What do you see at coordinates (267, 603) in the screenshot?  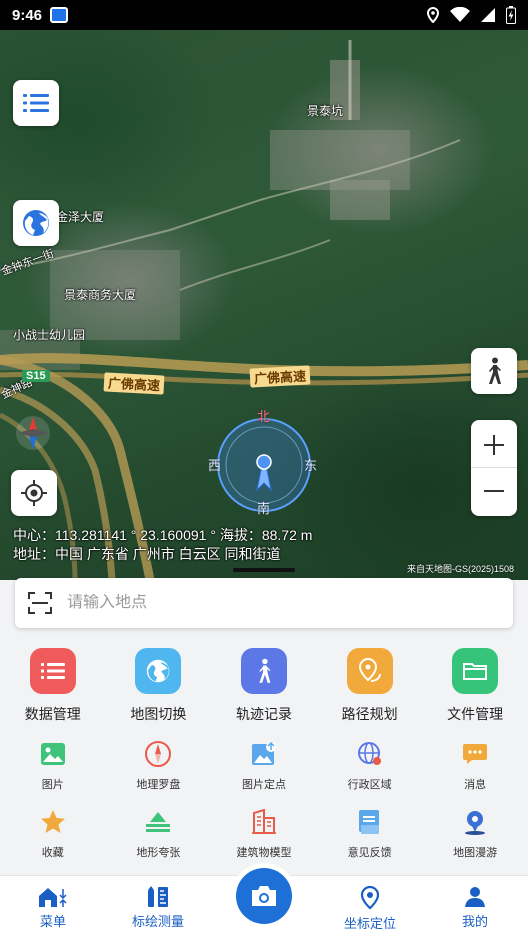 I see `search-input` at bounding box center [267, 603].